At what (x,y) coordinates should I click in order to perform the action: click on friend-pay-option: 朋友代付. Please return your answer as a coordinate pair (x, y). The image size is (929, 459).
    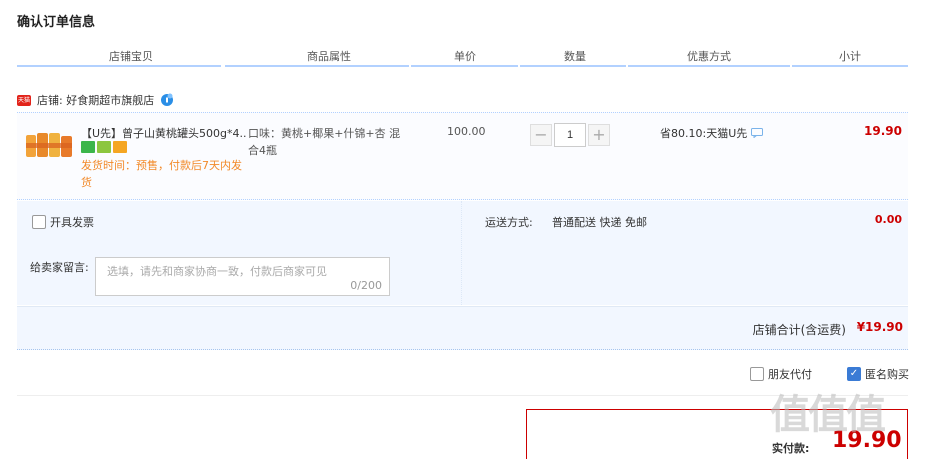
    Looking at the image, I should click on (781, 374).